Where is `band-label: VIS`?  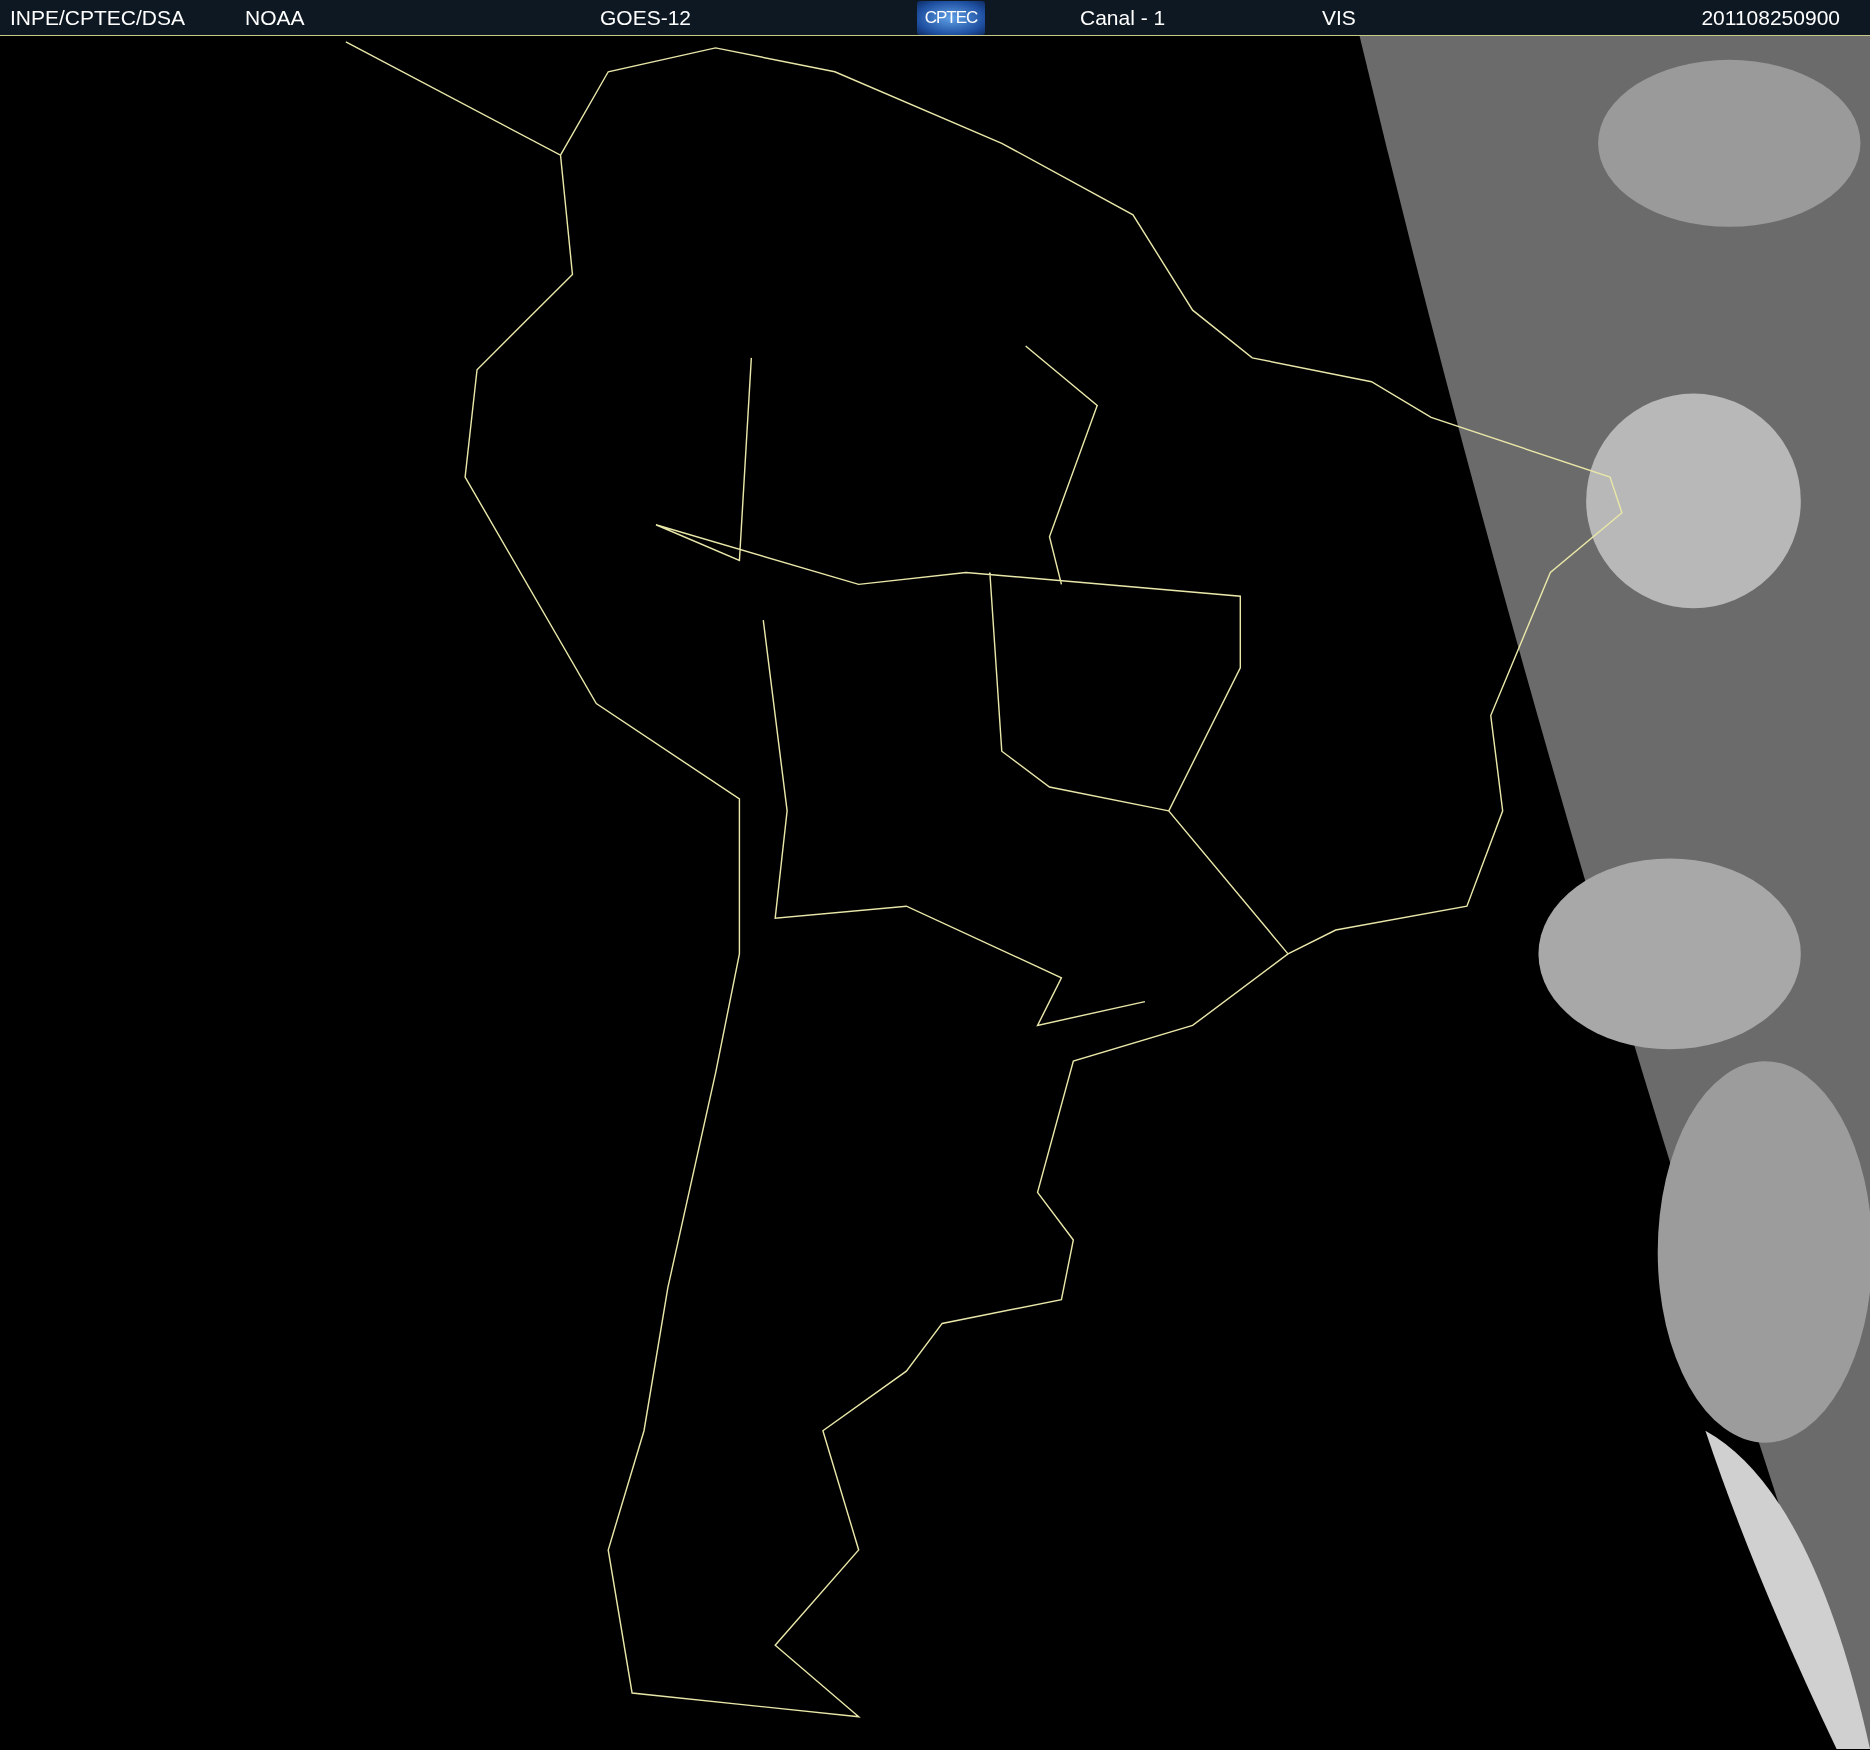 band-label: VIS is located at coordinates (1339, 17).